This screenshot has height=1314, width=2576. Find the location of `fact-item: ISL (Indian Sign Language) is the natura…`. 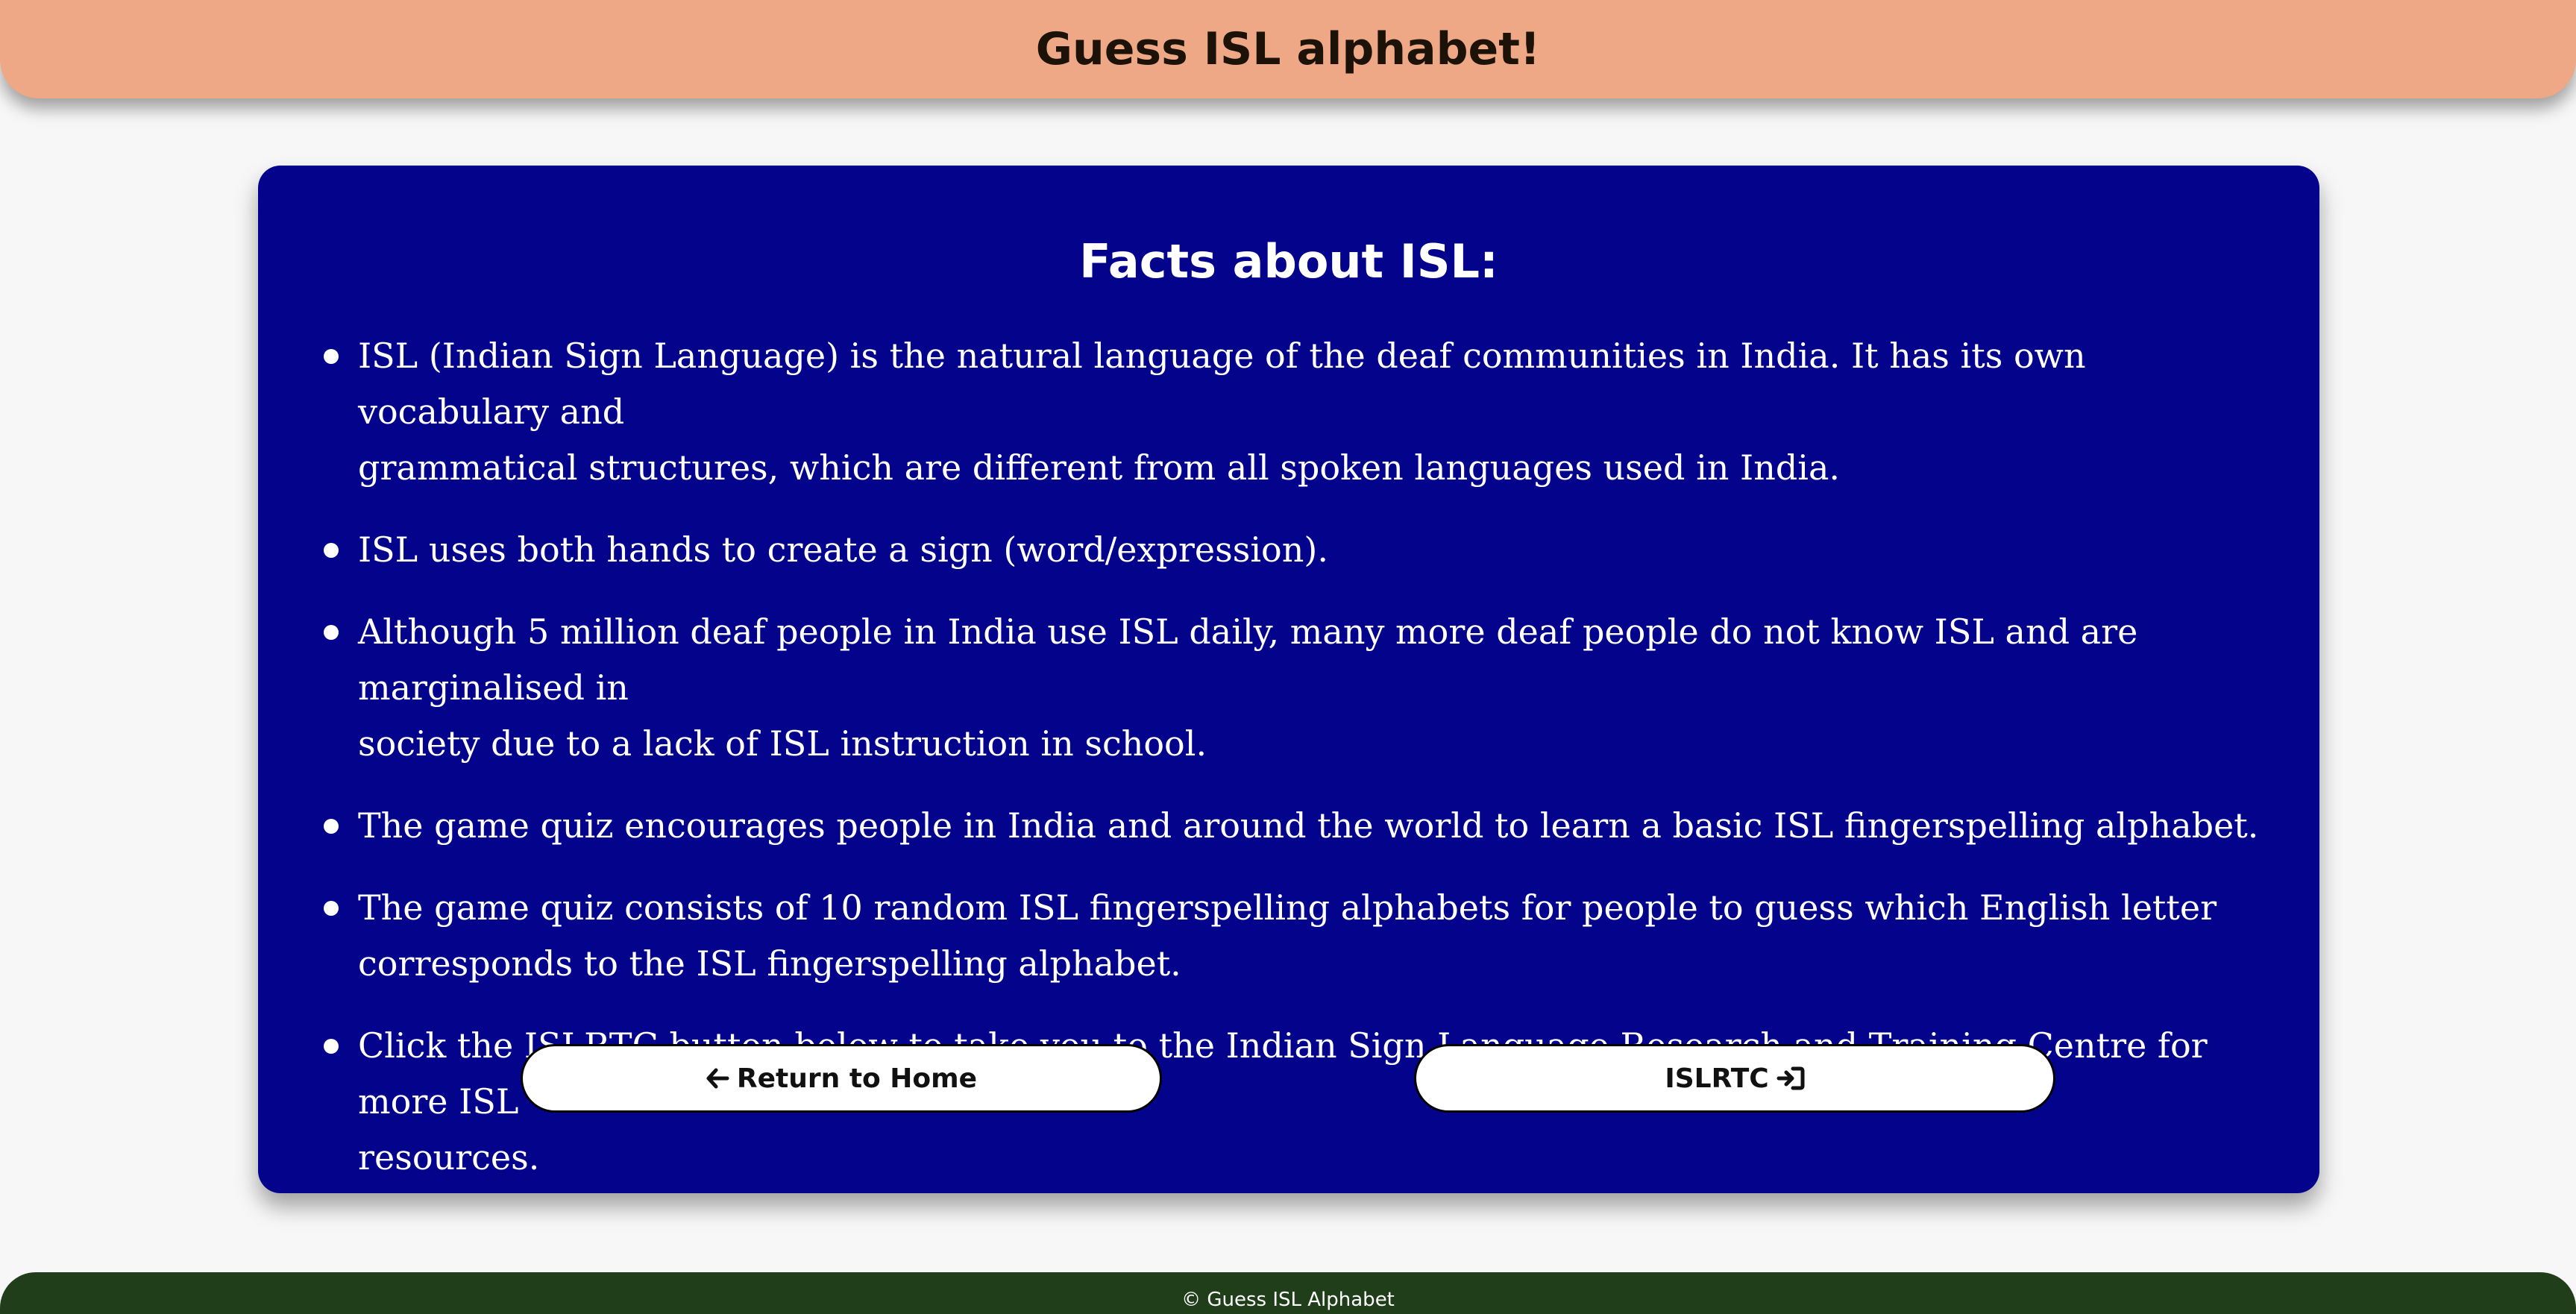

fact-item: ISL (Indian Sign Language) is the natura… is located at coordinates (1293, 412).